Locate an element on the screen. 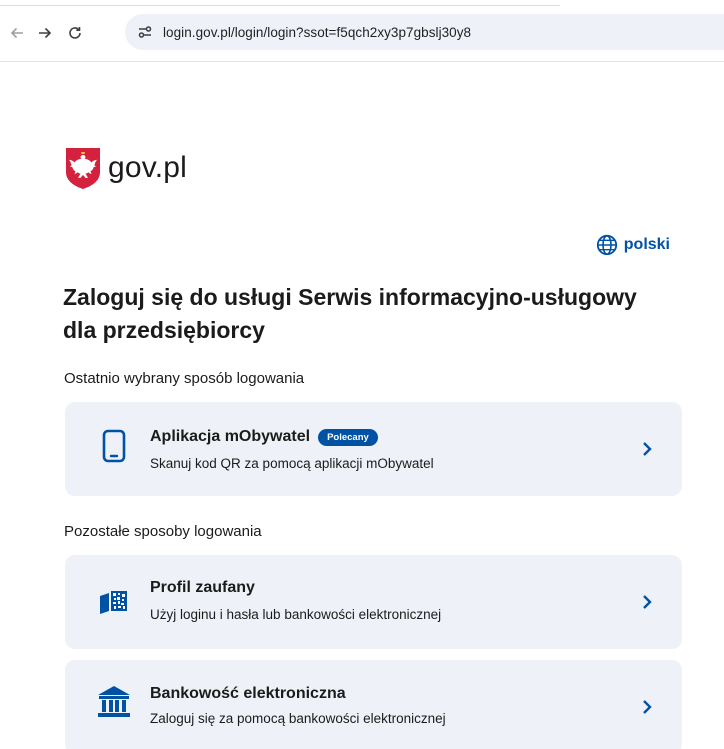  reload-icon is located at coordinates (75, 33).